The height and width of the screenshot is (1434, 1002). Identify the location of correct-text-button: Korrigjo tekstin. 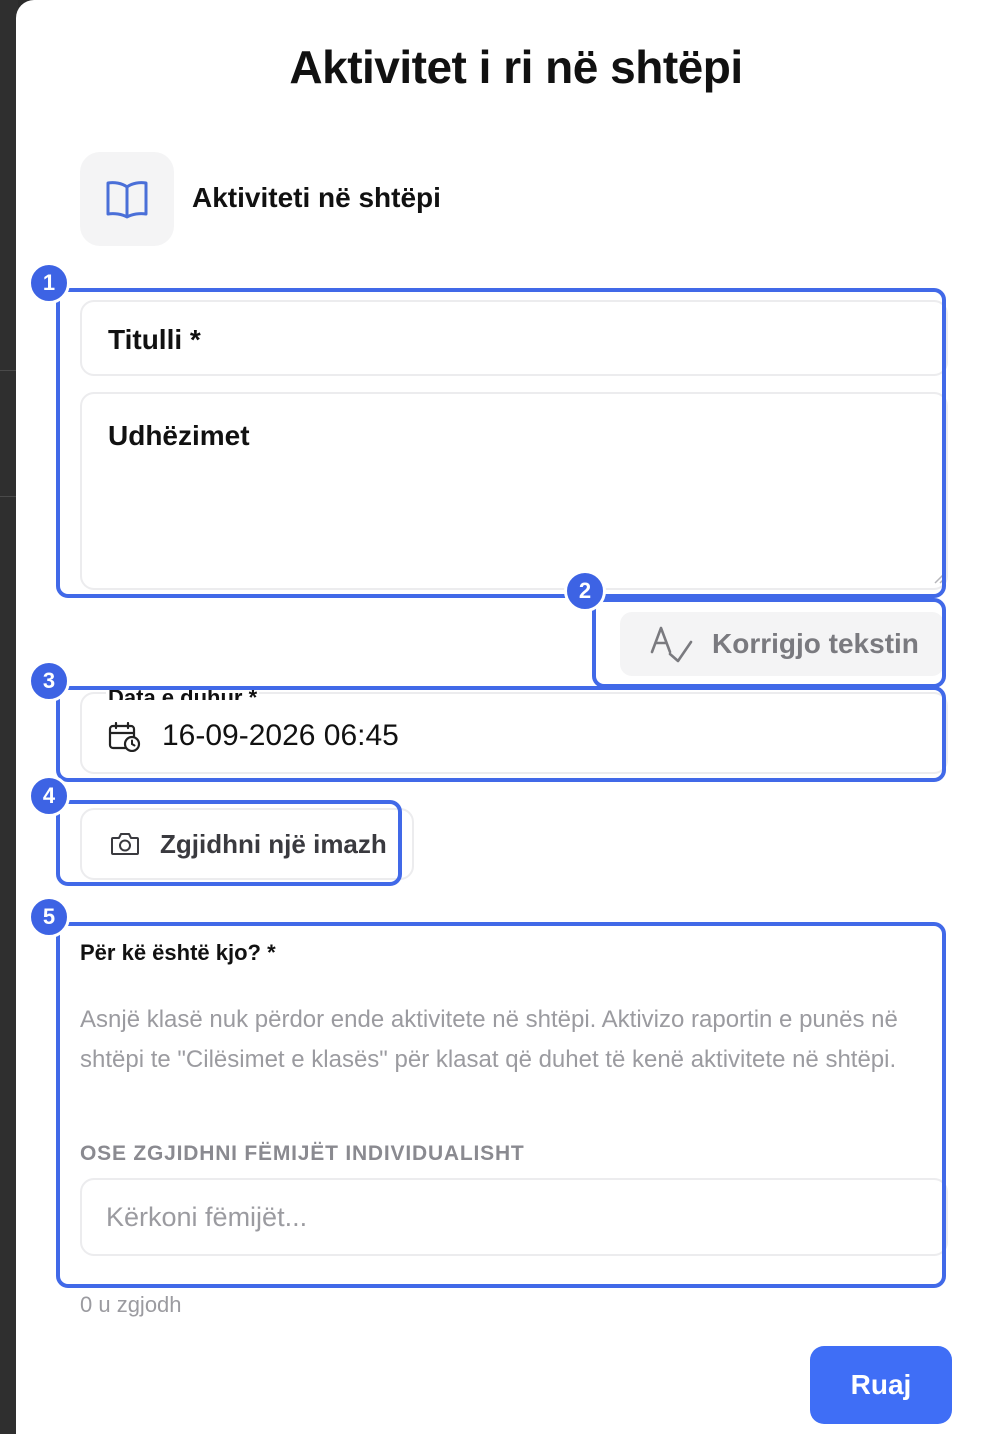
(782, 644).